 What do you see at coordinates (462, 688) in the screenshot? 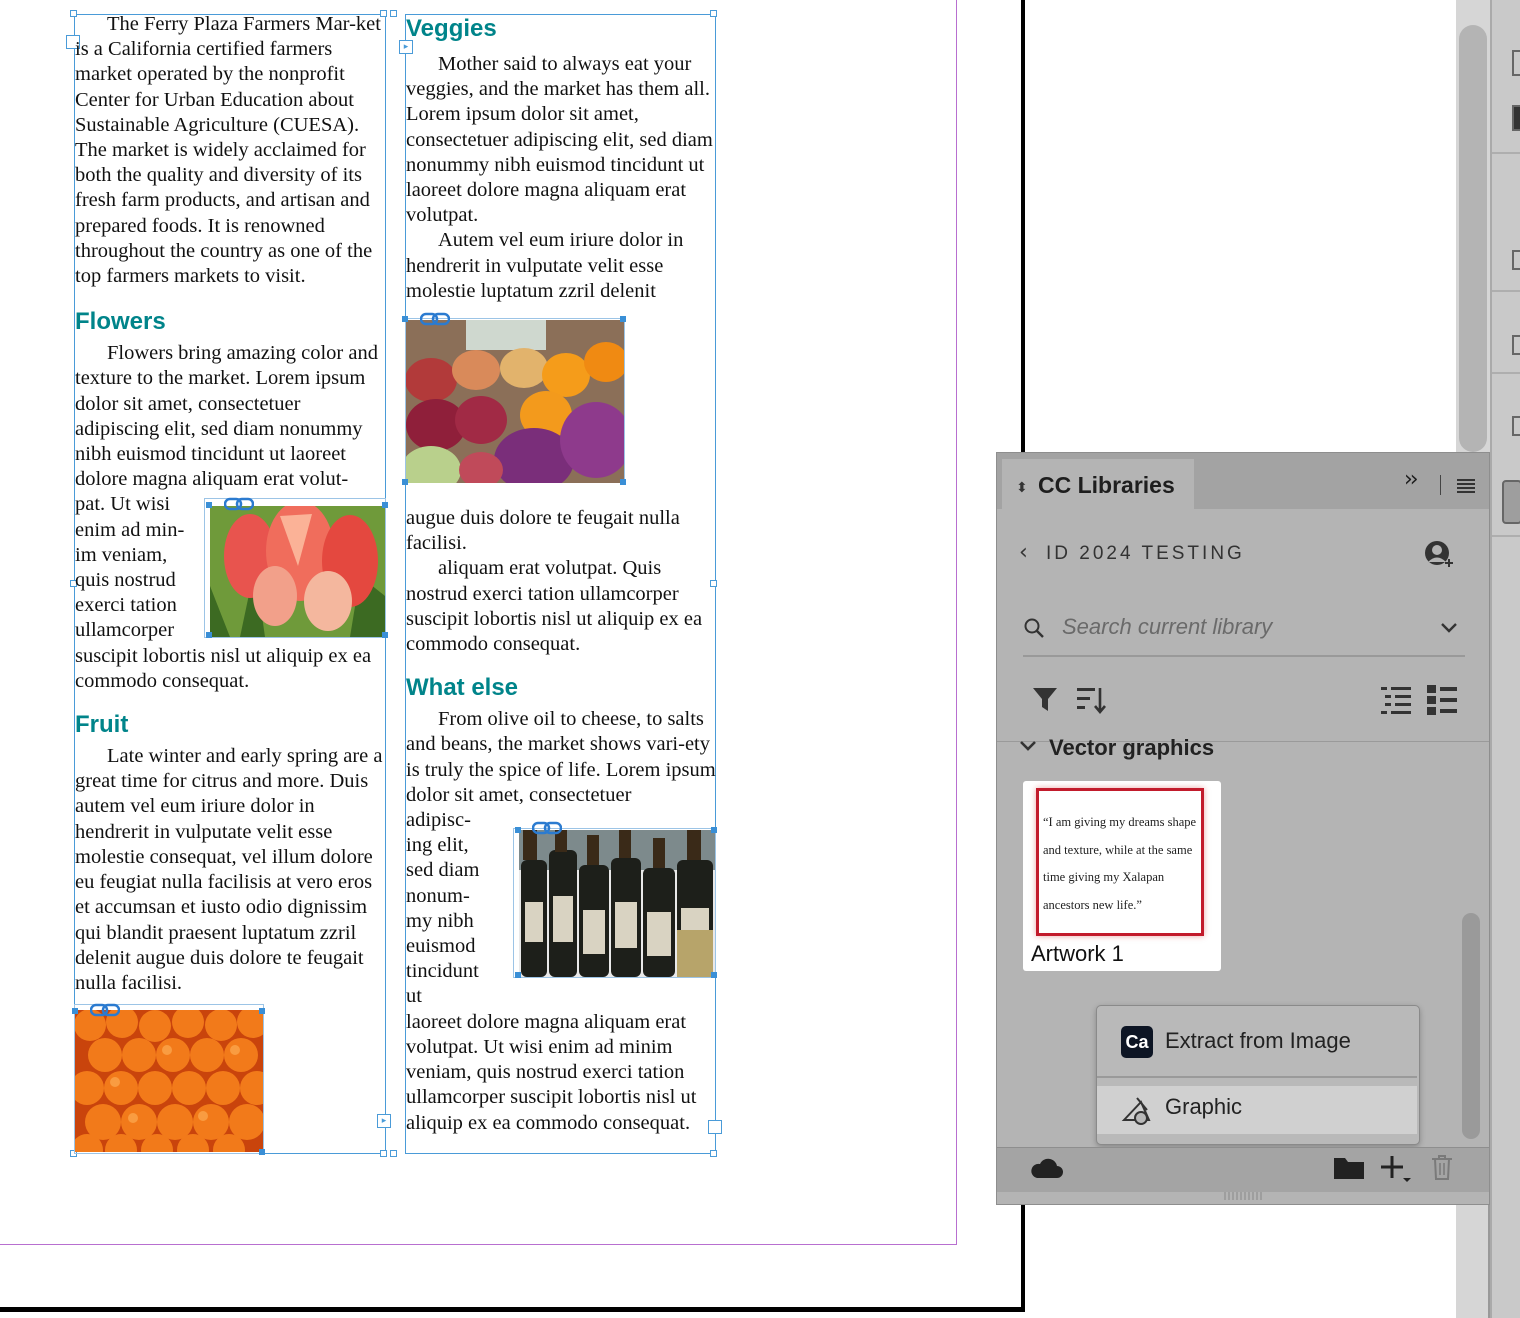
I see `heading-what-else: What else` at bounding box center [462, 688].